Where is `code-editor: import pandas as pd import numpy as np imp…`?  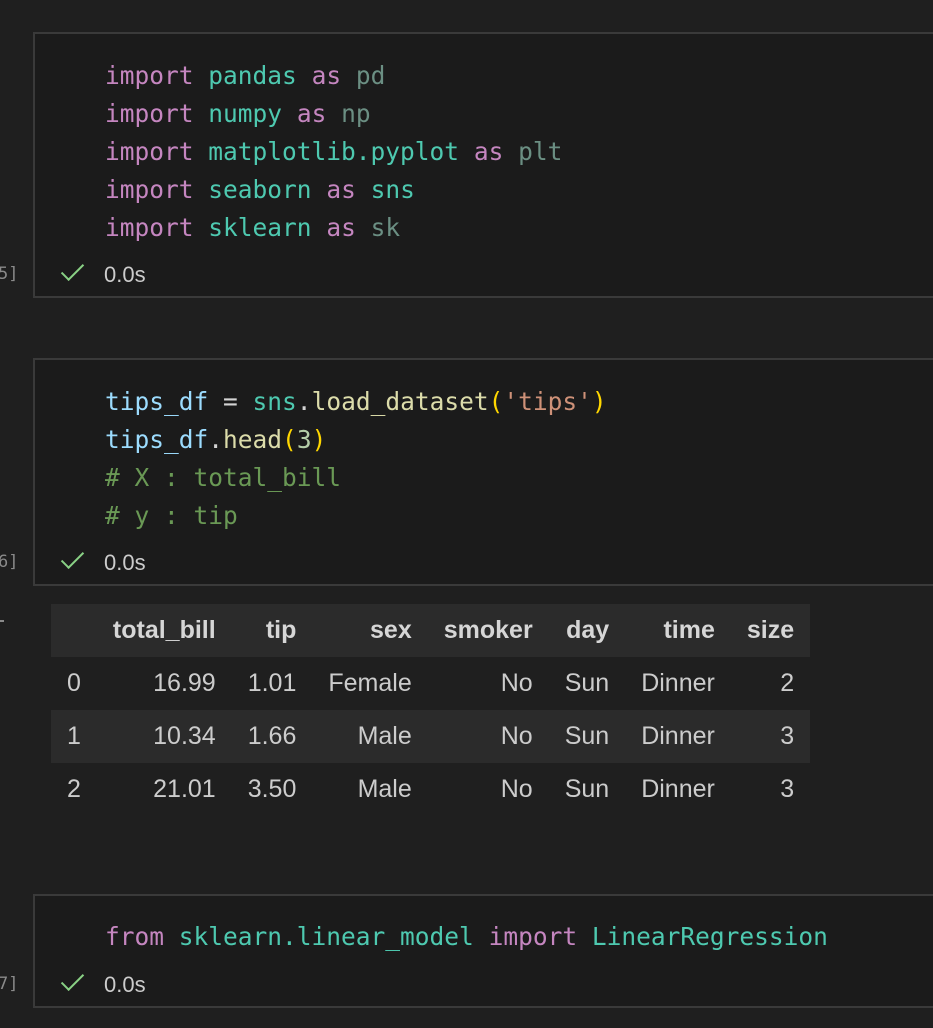 code-editor: import pandas as pd import numpy as np imp… is located at coordinates (333, 152).